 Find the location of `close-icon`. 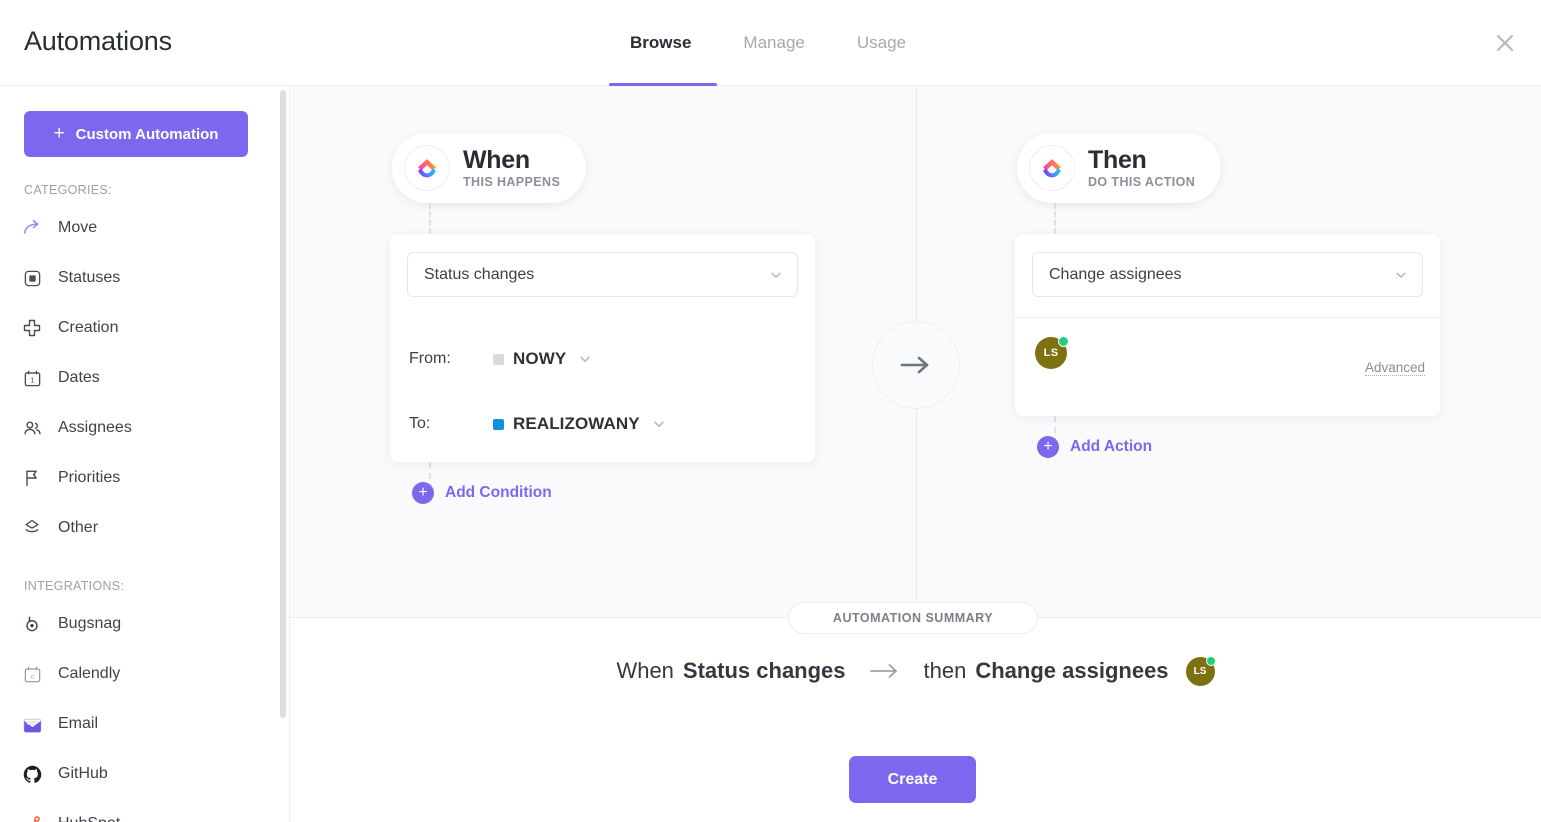

close-icon is located at coordinates (1505, 43).